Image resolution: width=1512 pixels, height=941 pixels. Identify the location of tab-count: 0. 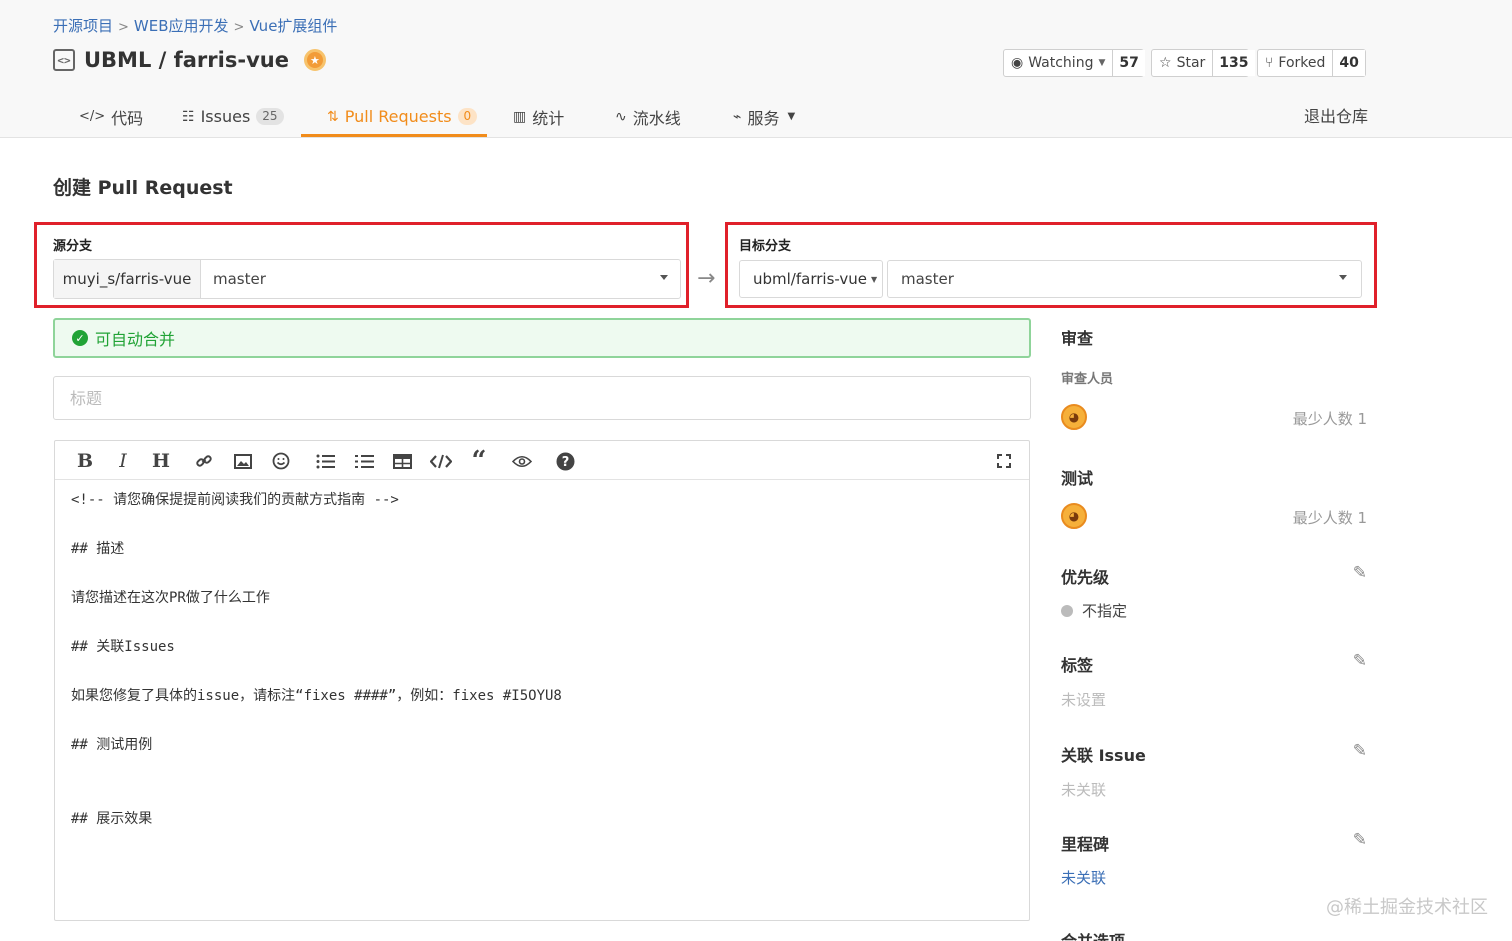
(467, 116).